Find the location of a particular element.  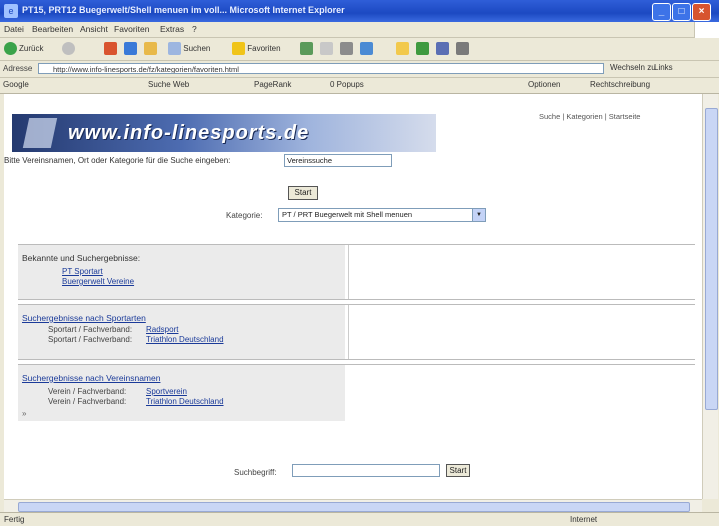

bottom-search-button: Start is located at coordinates (458, 470).